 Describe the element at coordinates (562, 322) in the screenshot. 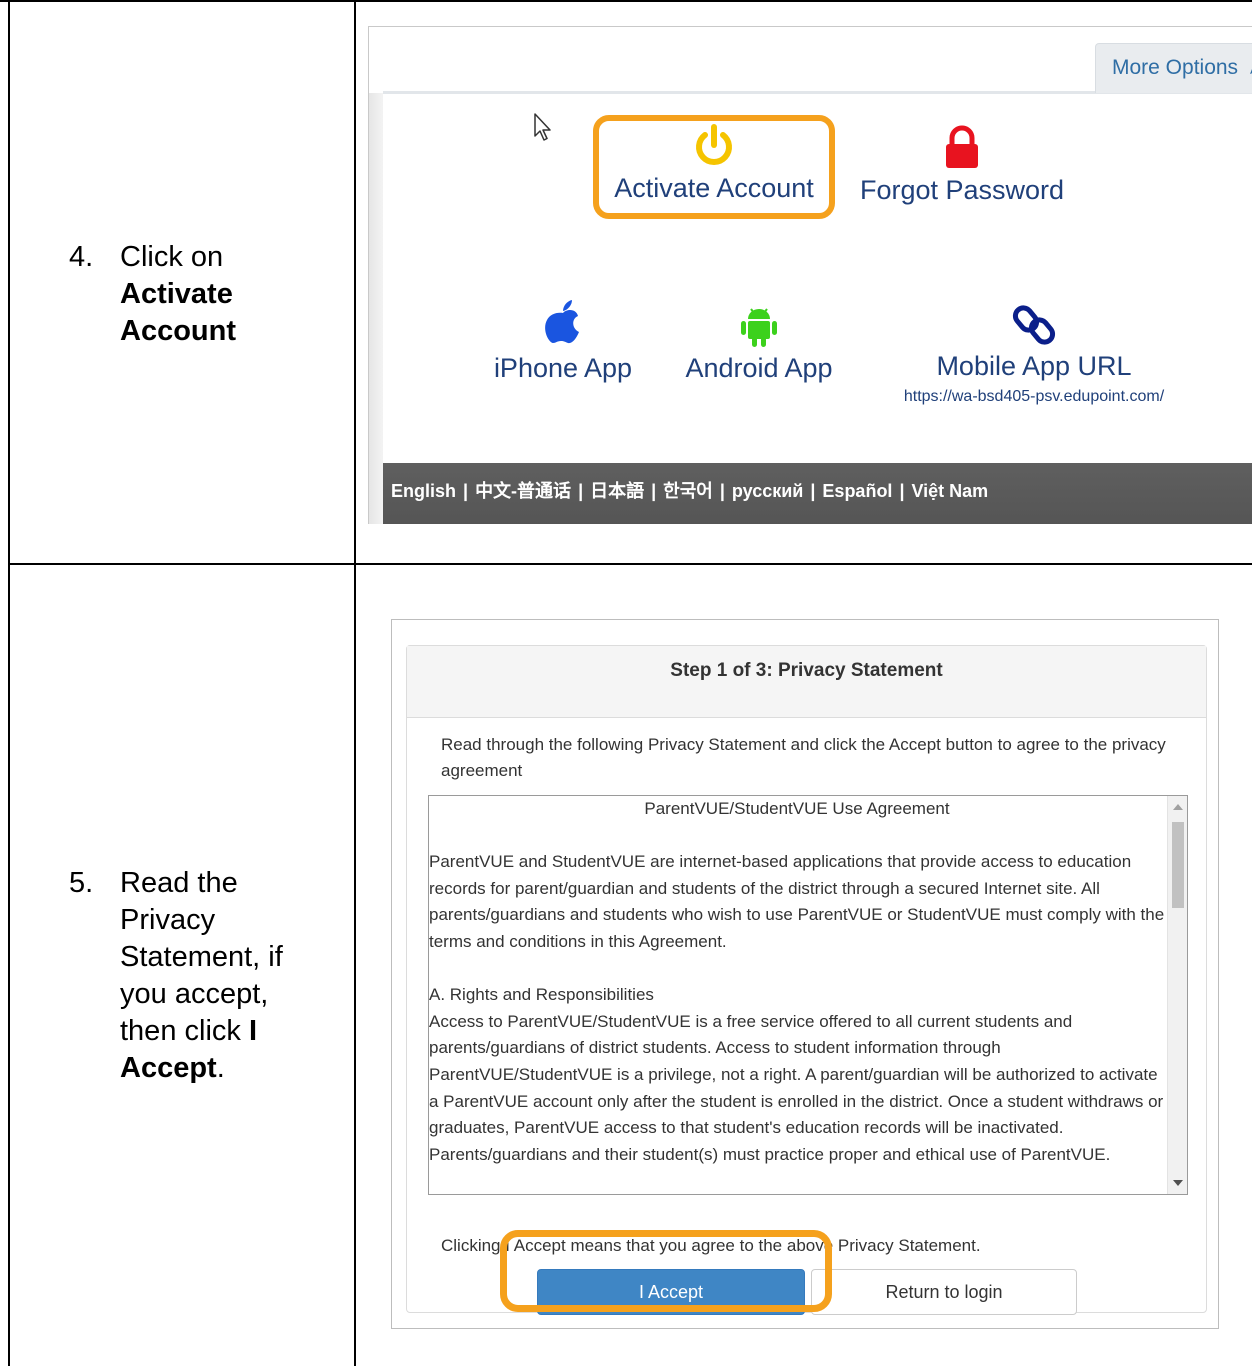

I see `apple-icon` at that location.